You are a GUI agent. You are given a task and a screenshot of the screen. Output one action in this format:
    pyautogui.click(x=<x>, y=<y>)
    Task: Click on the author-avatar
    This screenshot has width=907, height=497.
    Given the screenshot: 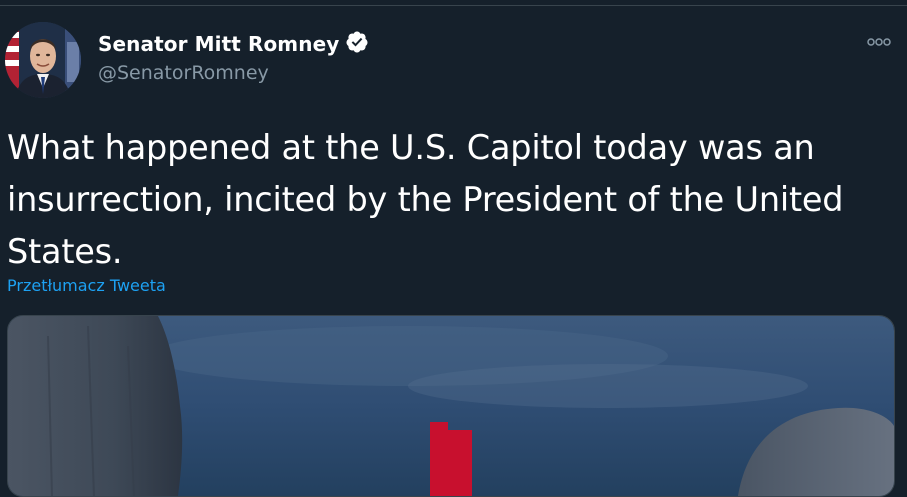 What is the action you would take?
    pyautogui.click(x=43, y=60)
    